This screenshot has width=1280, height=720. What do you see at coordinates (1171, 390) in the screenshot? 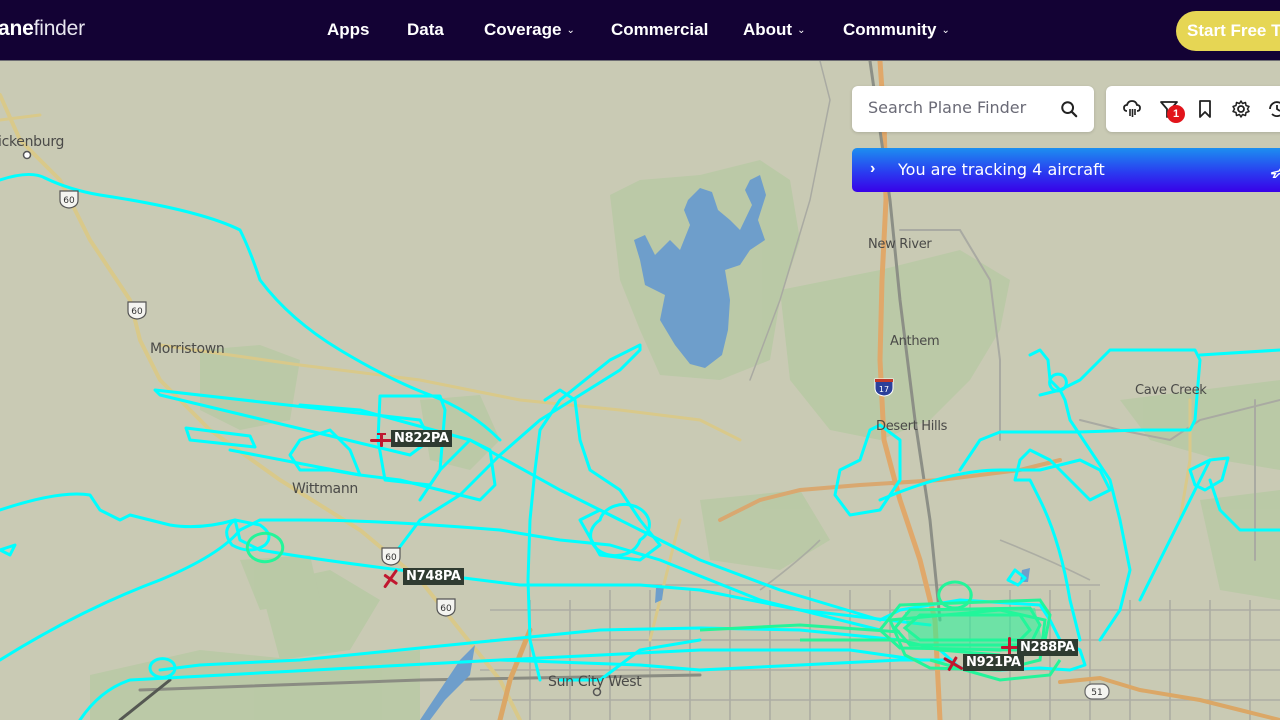
I see `place-label-cave-creek: Cave Creek` at bounding box center [1171, 390].